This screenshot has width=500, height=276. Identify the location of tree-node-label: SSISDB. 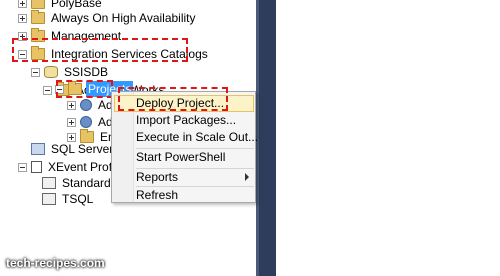
(86, 72).